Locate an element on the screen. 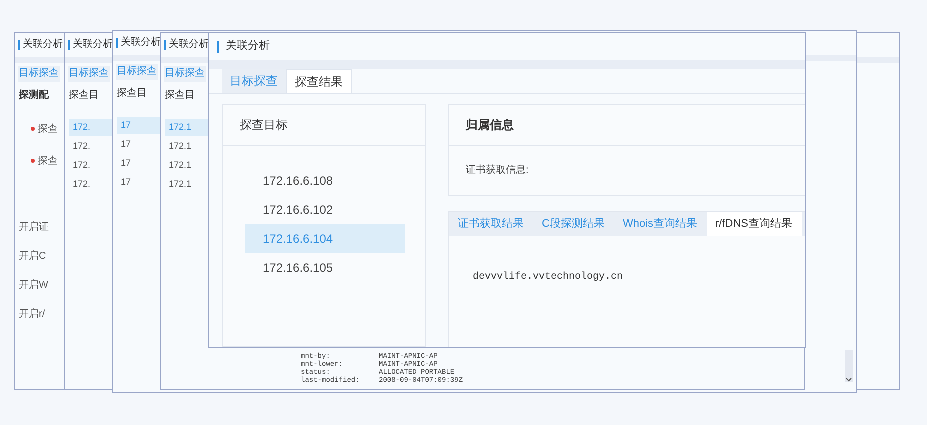 This screenshot has height=425, width=927. scrollbar is located at coordinates (849, 366).